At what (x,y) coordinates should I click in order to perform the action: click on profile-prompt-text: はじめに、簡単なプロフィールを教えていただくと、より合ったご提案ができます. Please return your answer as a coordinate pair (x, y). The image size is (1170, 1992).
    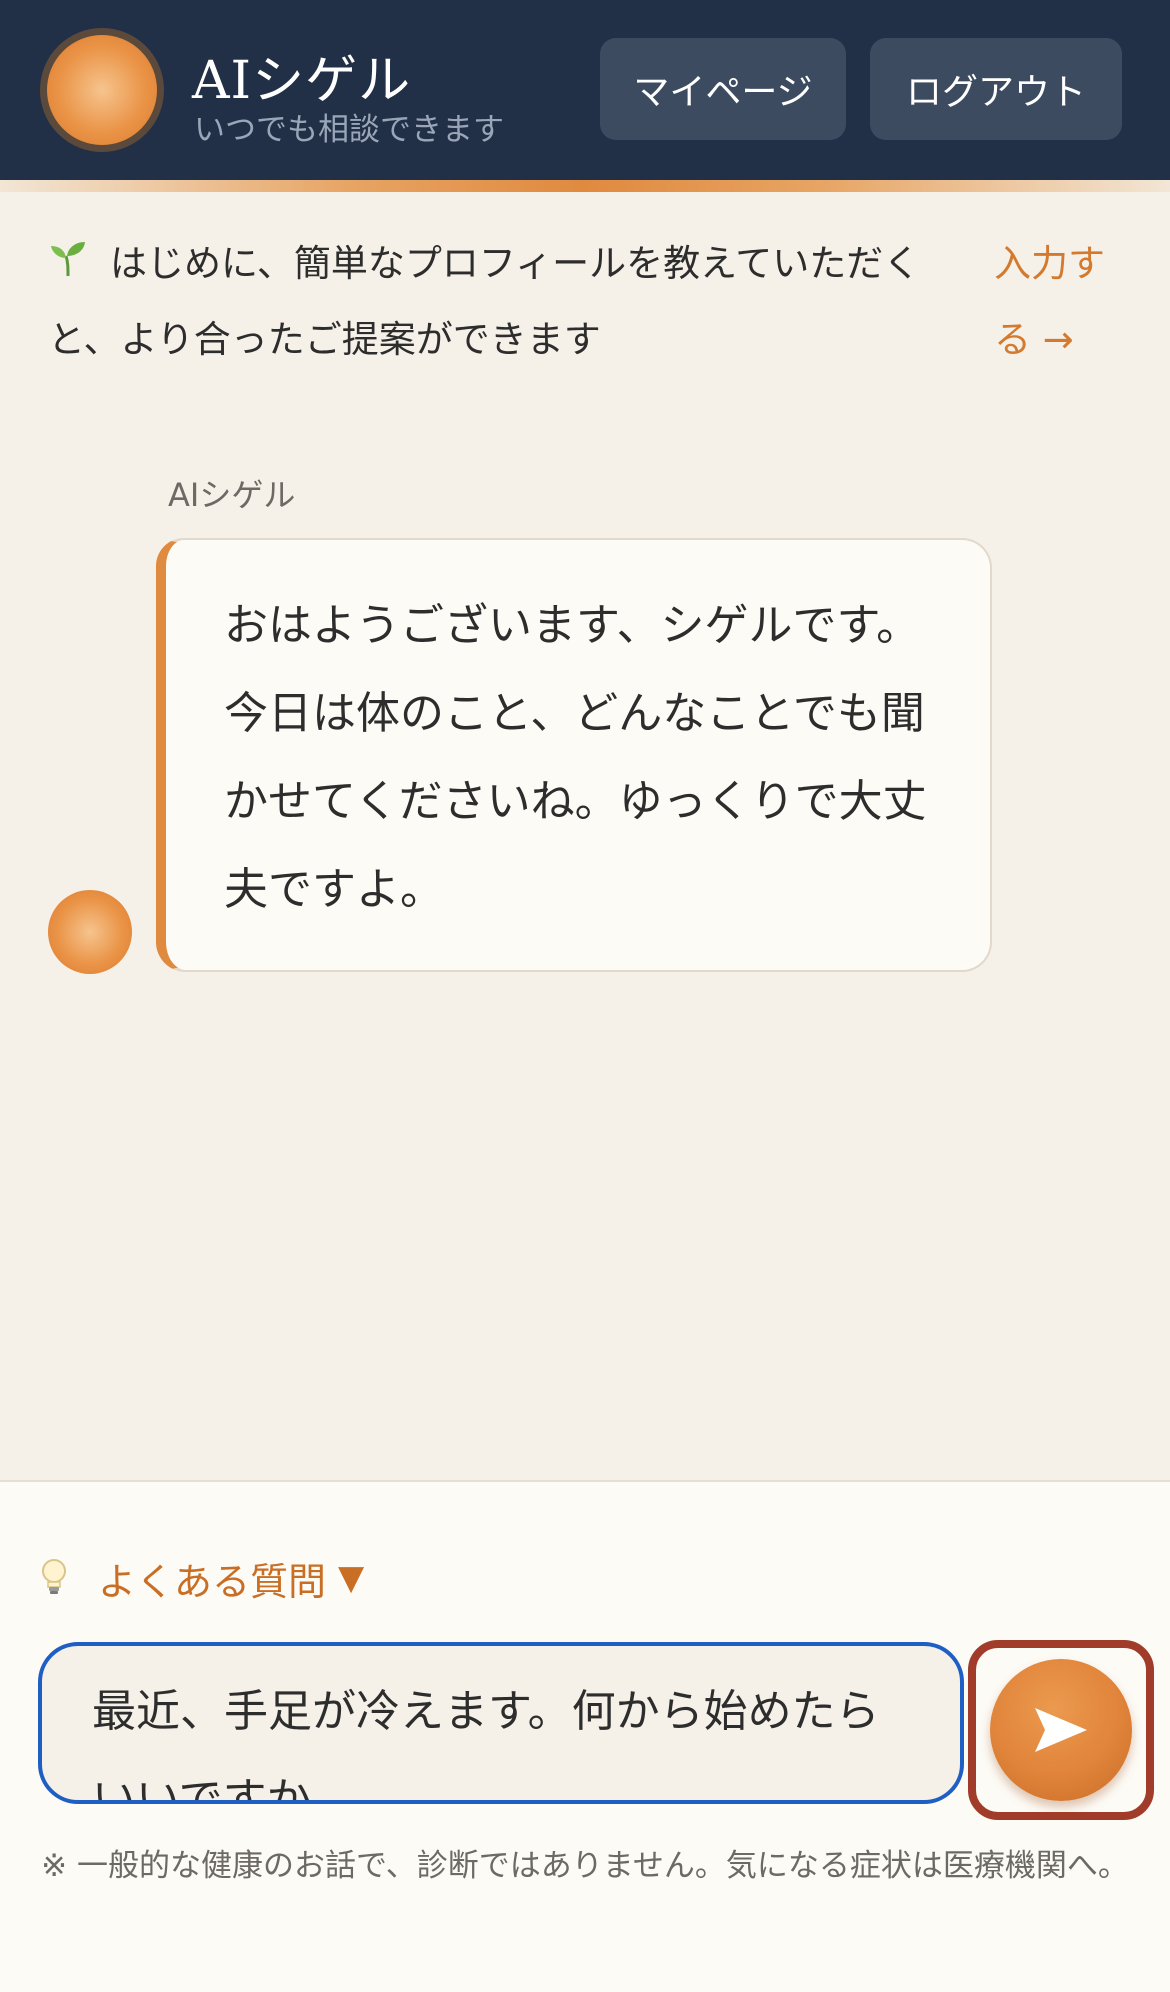
    Looking at the image, I should click on (484, 301).